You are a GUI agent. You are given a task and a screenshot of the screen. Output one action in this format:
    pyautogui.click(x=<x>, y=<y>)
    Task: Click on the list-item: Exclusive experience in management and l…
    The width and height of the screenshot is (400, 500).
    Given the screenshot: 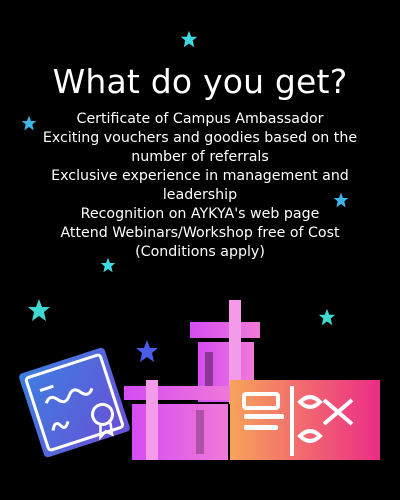 What is the action you would take?
    pyautogui.click(x=200, y=185)
    